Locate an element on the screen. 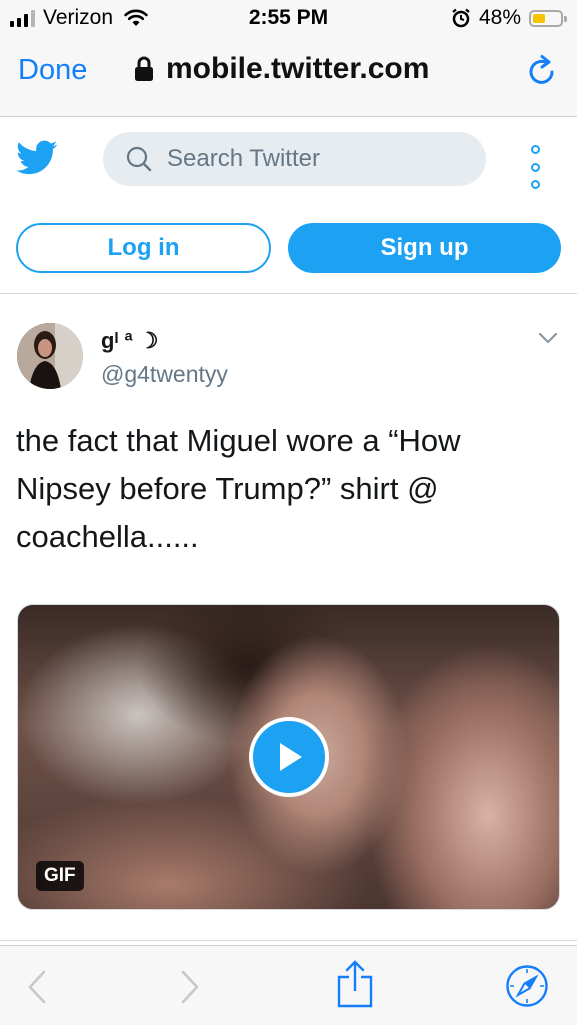  forward-icon is located at coordinates (190, 987).